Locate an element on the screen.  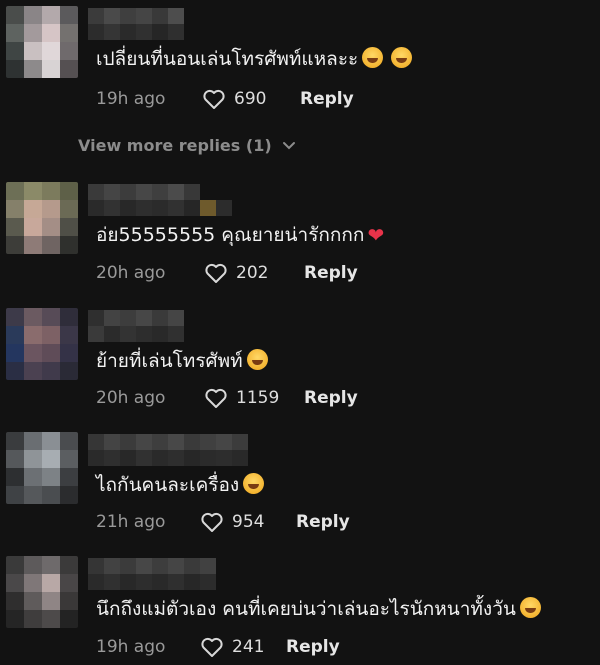
comment-meta: 19h ago 241 Reply is located at coordinates (218, 647).